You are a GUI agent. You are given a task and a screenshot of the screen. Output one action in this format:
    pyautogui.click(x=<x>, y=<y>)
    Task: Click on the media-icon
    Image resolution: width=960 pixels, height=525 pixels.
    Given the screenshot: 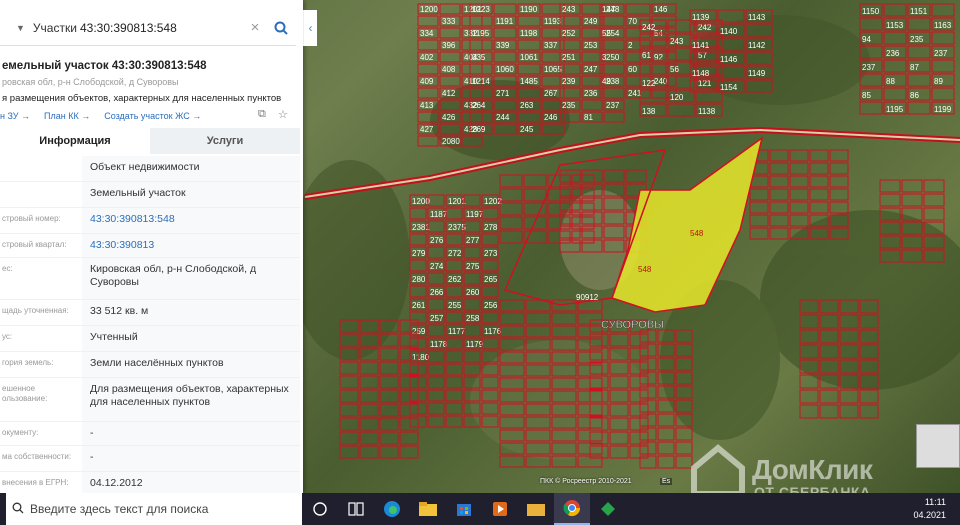 What is the action you would take?
    pyautogui.click(x=500, y=509)
    